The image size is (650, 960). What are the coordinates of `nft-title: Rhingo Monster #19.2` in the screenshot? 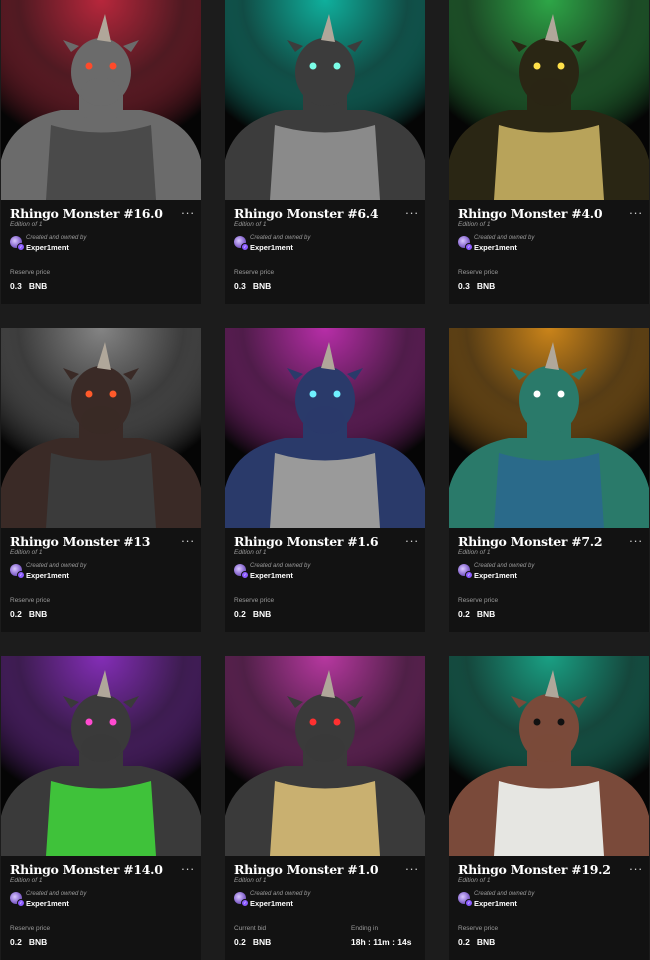 It's located at (534, 869).